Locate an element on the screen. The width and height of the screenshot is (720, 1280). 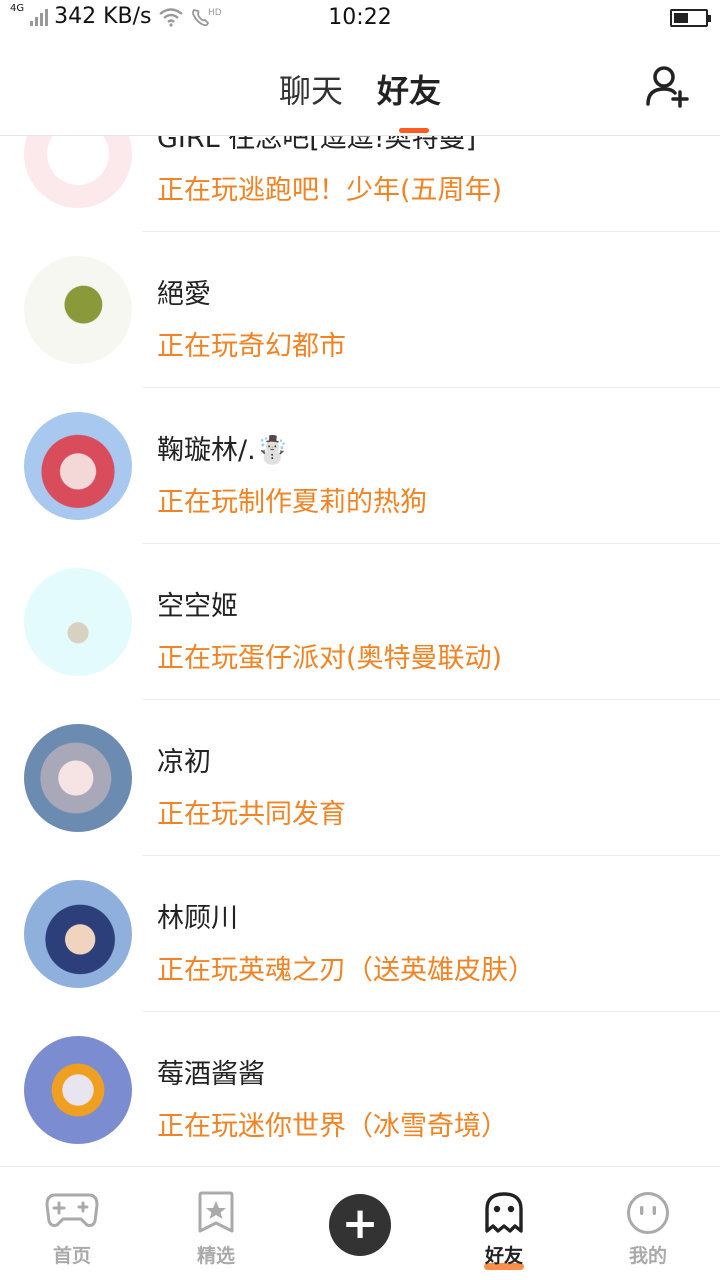
header-tabs: 聊天 好友 is located at coordinates (360, 99).